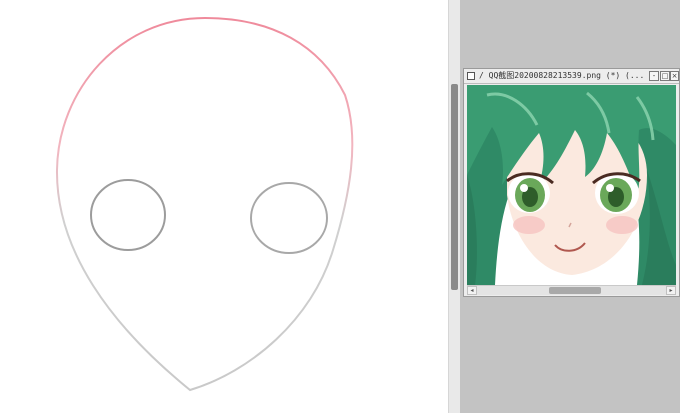 This screenshot has height=413, width=680. I want to click on reference-image, so click(571, 185).